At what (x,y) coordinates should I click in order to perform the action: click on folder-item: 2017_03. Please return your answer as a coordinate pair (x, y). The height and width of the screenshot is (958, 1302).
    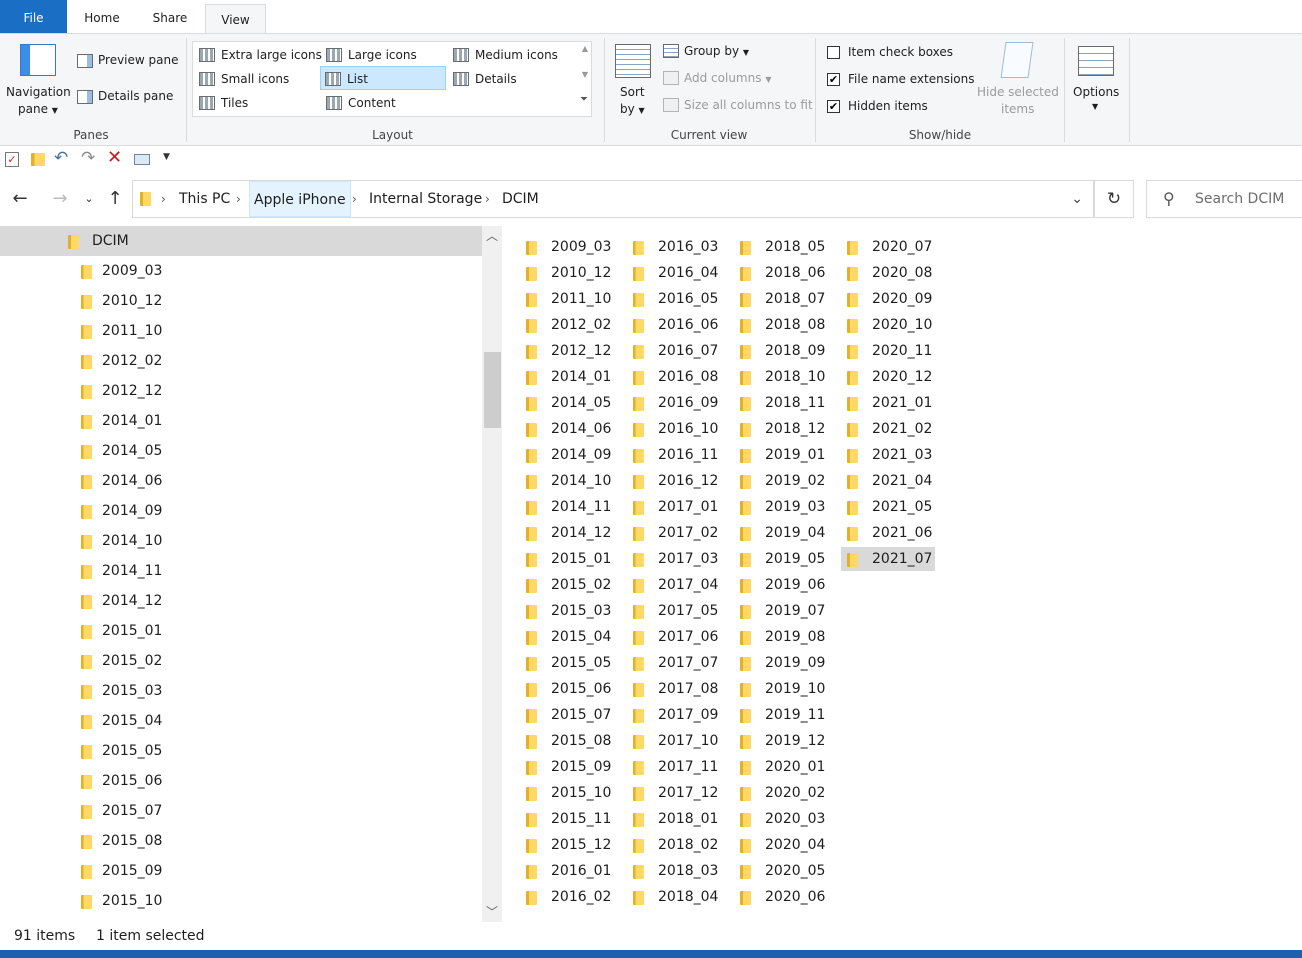
    Looking at the image, I should click on (674, 559).